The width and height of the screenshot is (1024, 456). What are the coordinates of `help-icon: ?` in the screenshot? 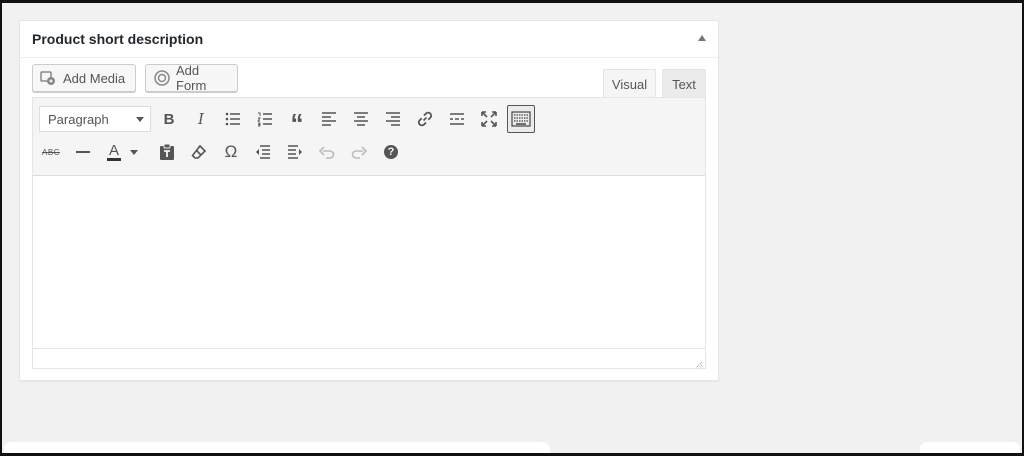 It's located at (391, 152).